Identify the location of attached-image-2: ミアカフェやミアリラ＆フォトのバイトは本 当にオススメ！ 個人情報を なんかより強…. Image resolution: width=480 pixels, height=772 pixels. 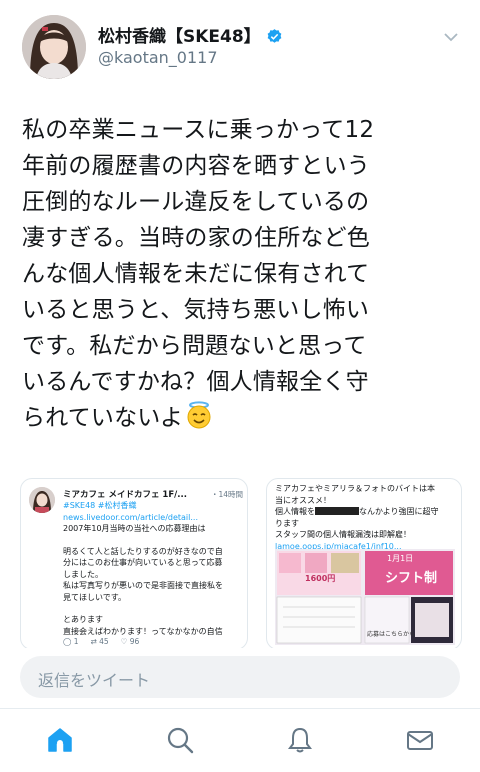
(364, 564).